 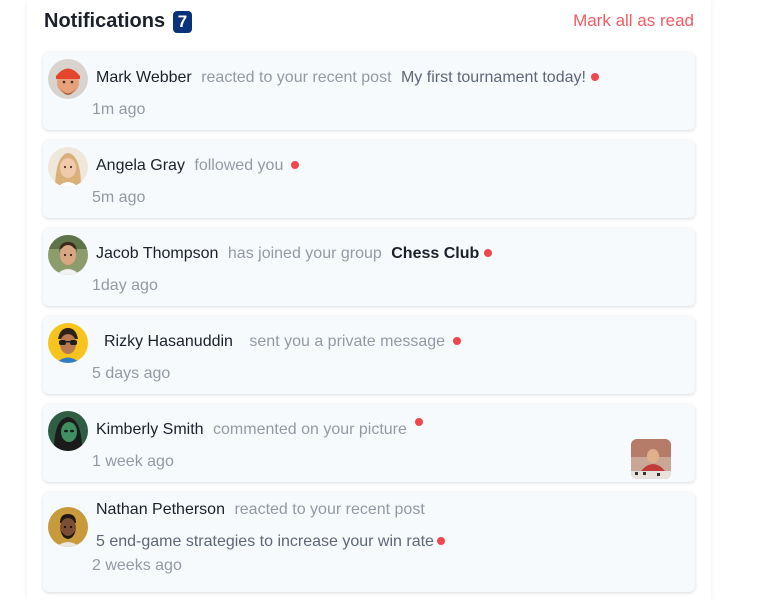 What do you see at coordinates (119, 197) in the screenshot?
I see `timestamp: 5m ago` at bounding box center [119, 197].